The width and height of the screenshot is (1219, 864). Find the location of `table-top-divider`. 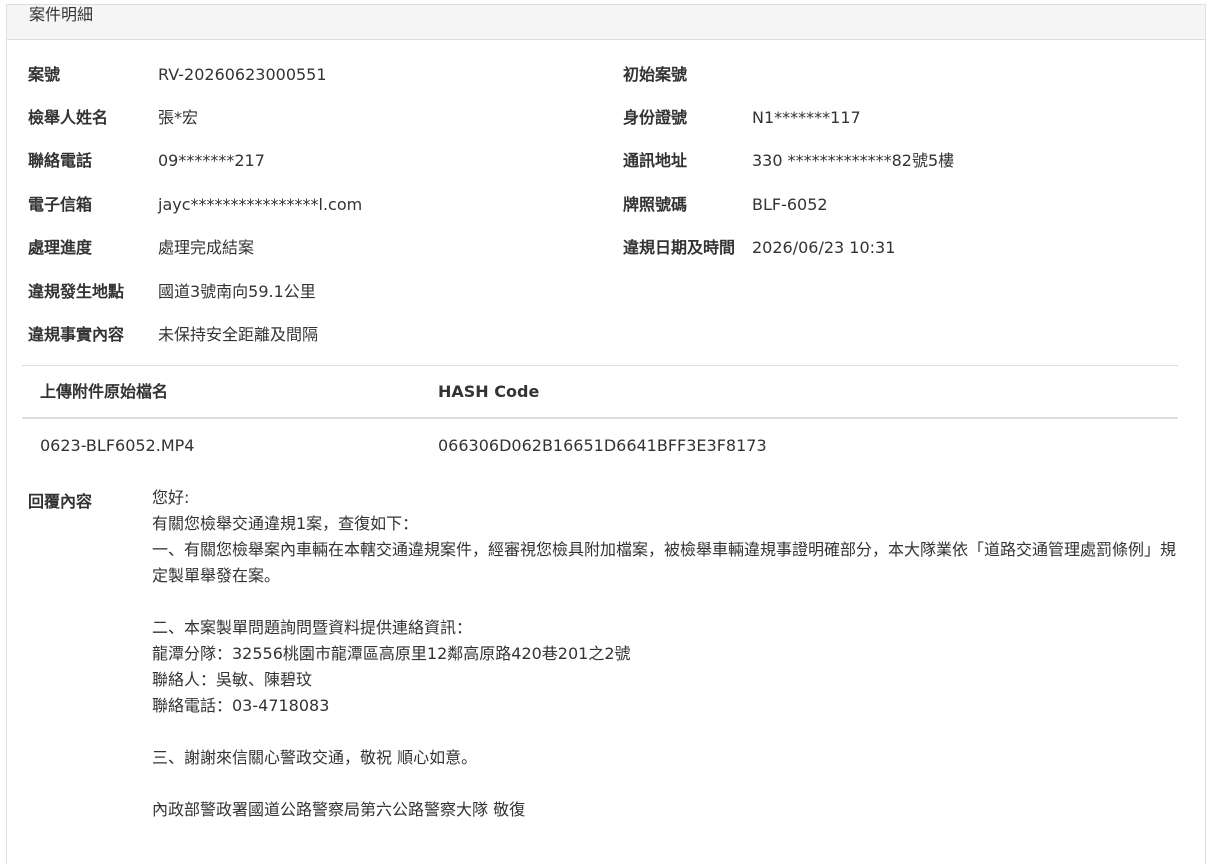

table-top-divider is located at coordinates (600, 365).